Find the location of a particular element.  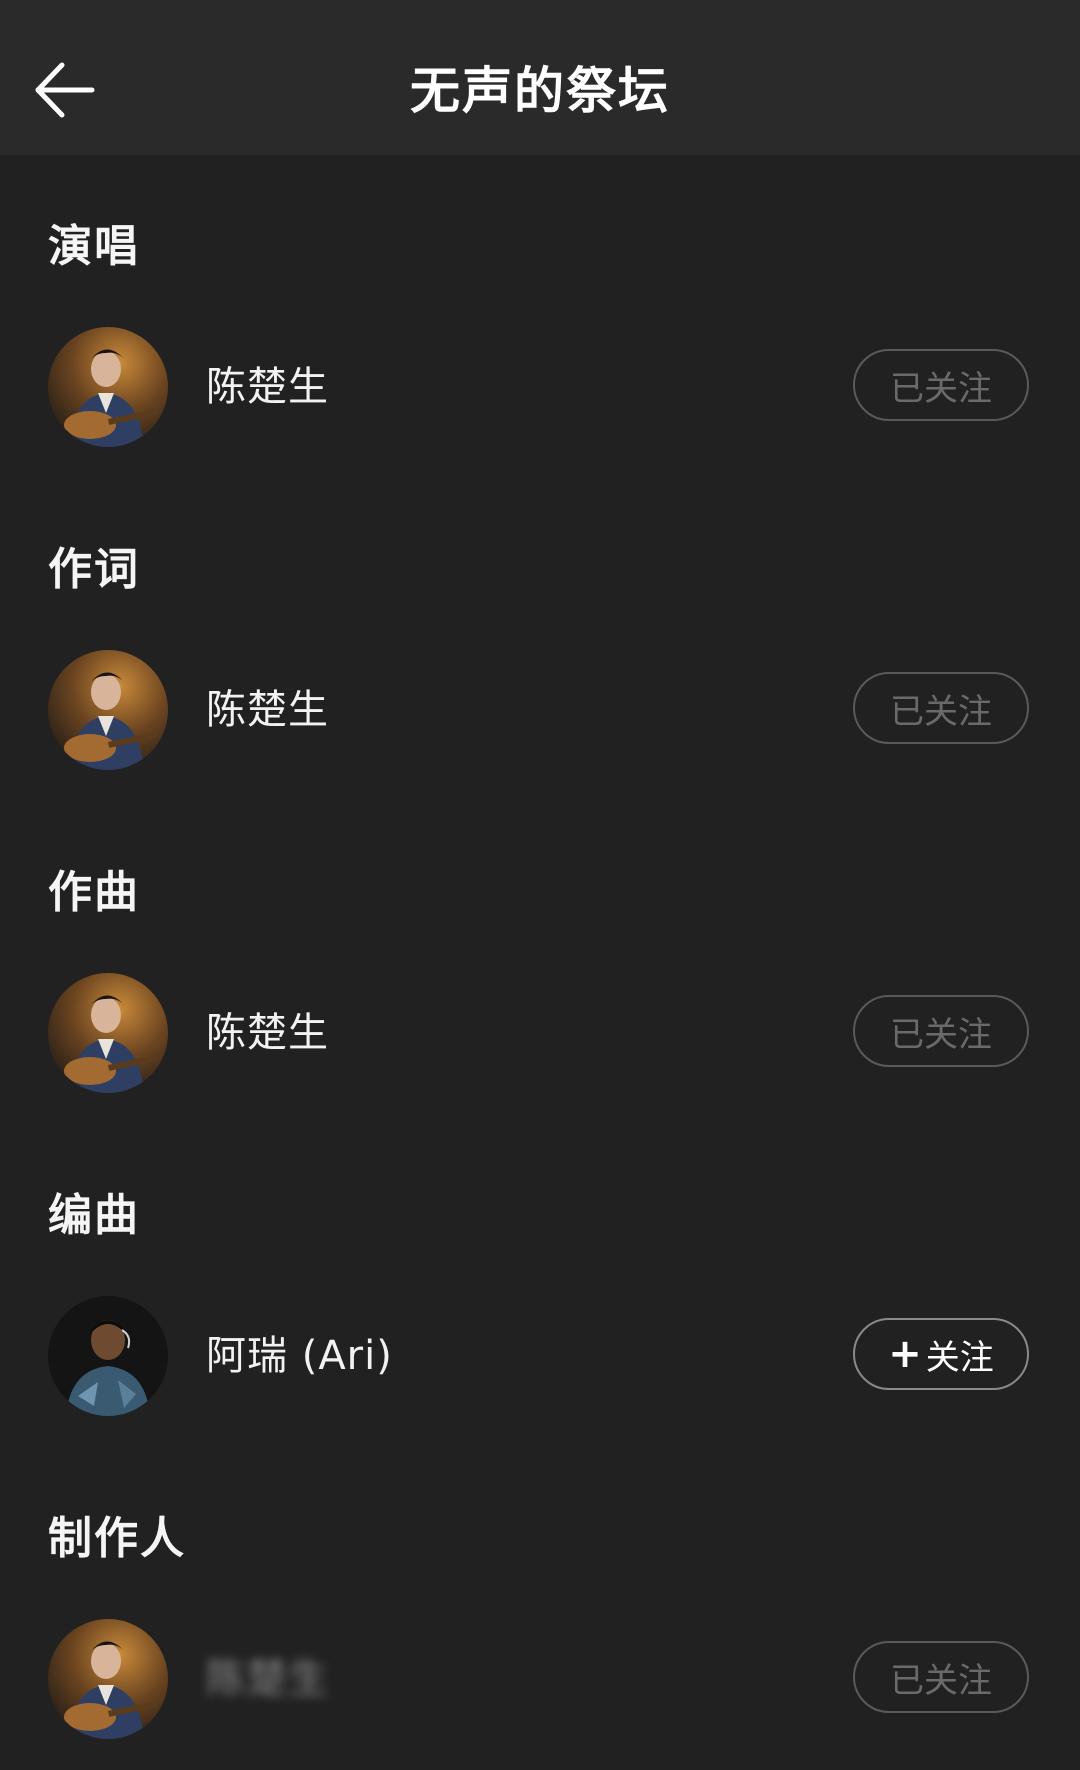

person-name: 阿瑞 (Ari) is located at coordinates (299, 1356).